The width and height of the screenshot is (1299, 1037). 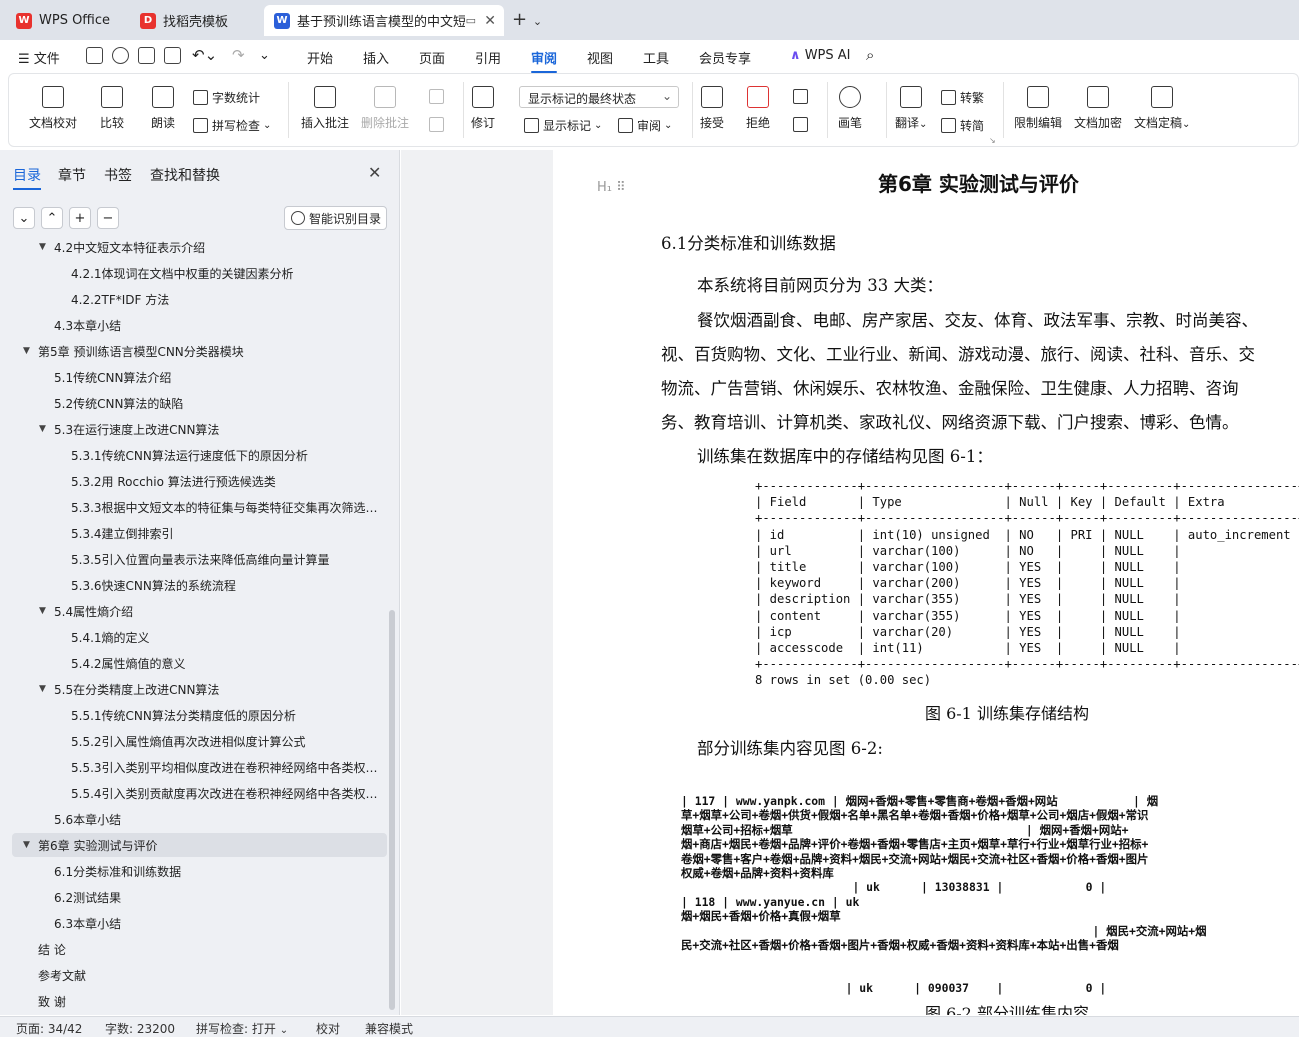 I want to click on wps-ai-button: ∧ WPS AI, so click(x=820, y=55).